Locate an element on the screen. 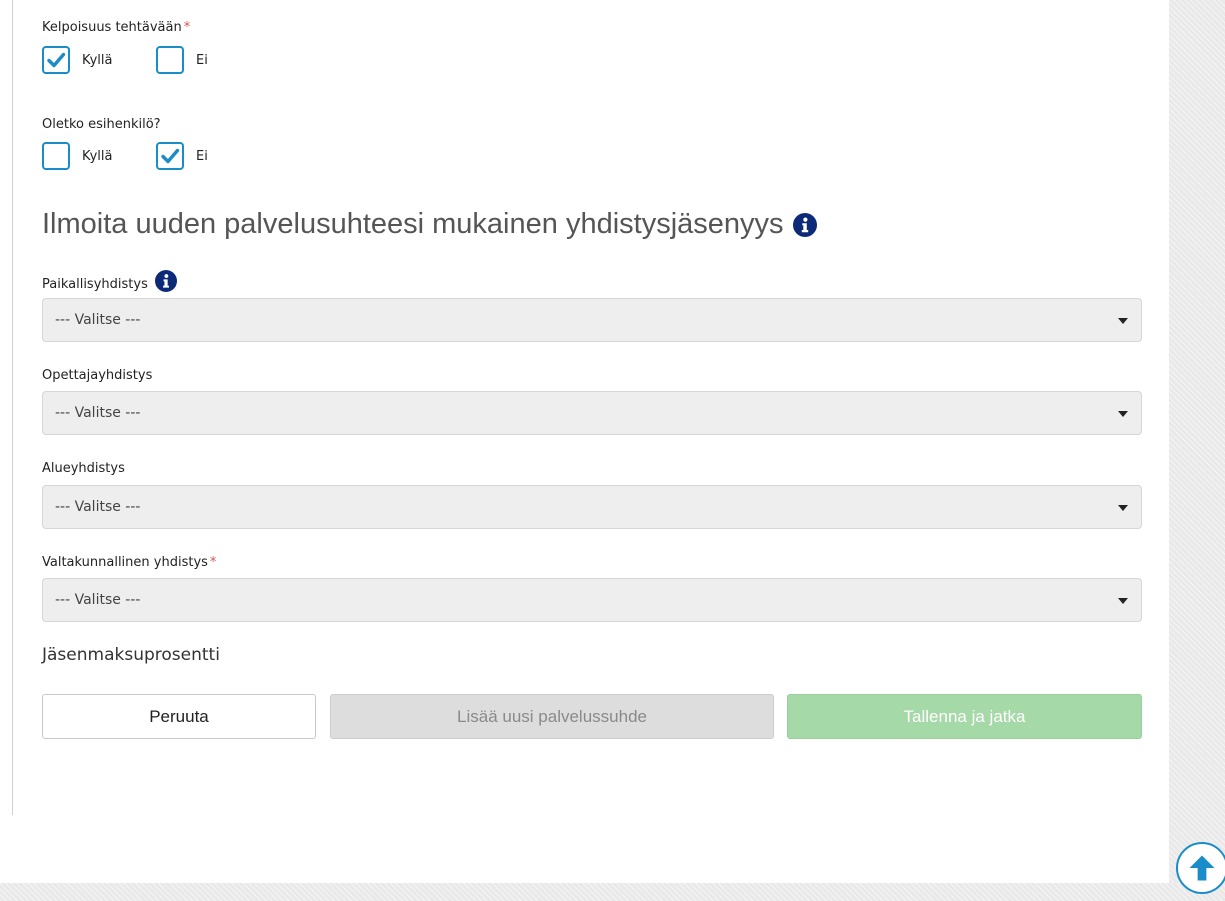  arrow-up-icon is located at coordinates (1202, 868).